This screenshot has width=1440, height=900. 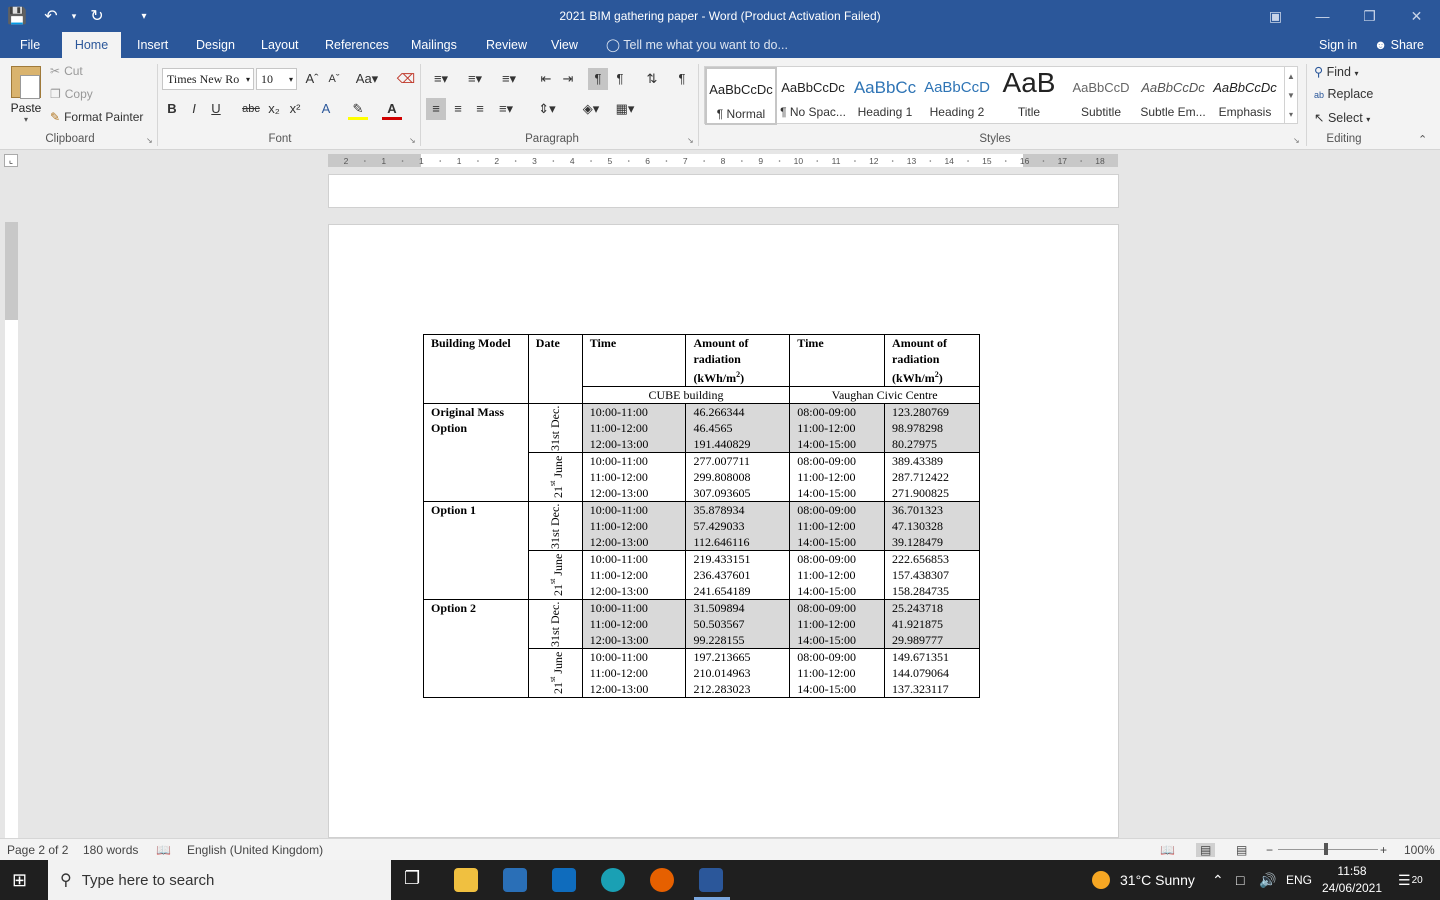 I want to click on close-icon: ✕, so click(x=1416, y=16).